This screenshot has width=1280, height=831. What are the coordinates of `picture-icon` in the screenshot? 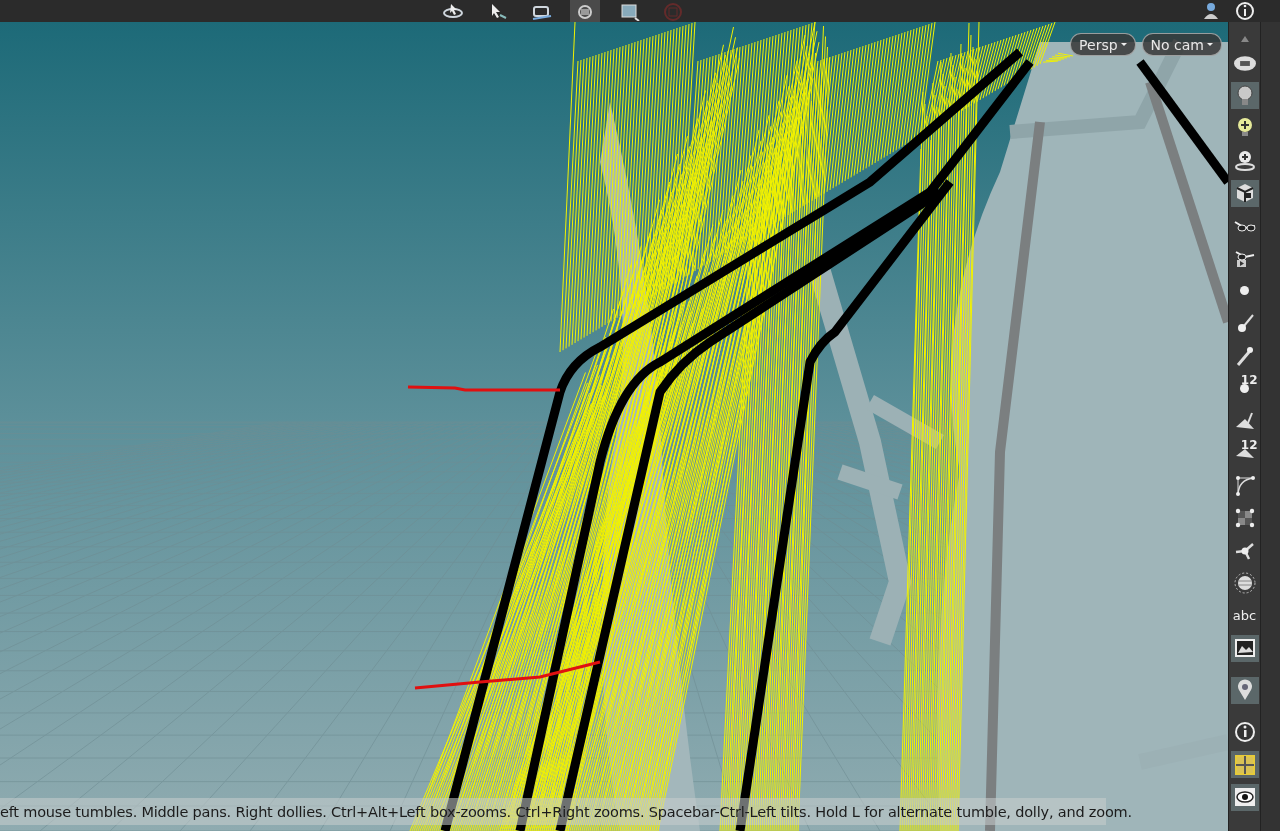 It's located at (1244, 648).